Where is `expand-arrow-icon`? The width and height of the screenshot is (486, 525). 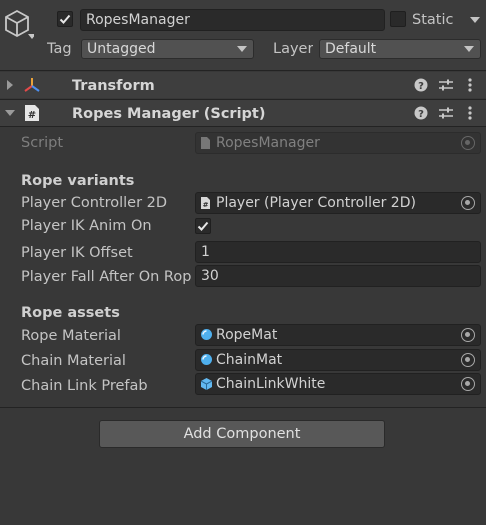
expand-arrow-icon is located at coordinates (10, 85).